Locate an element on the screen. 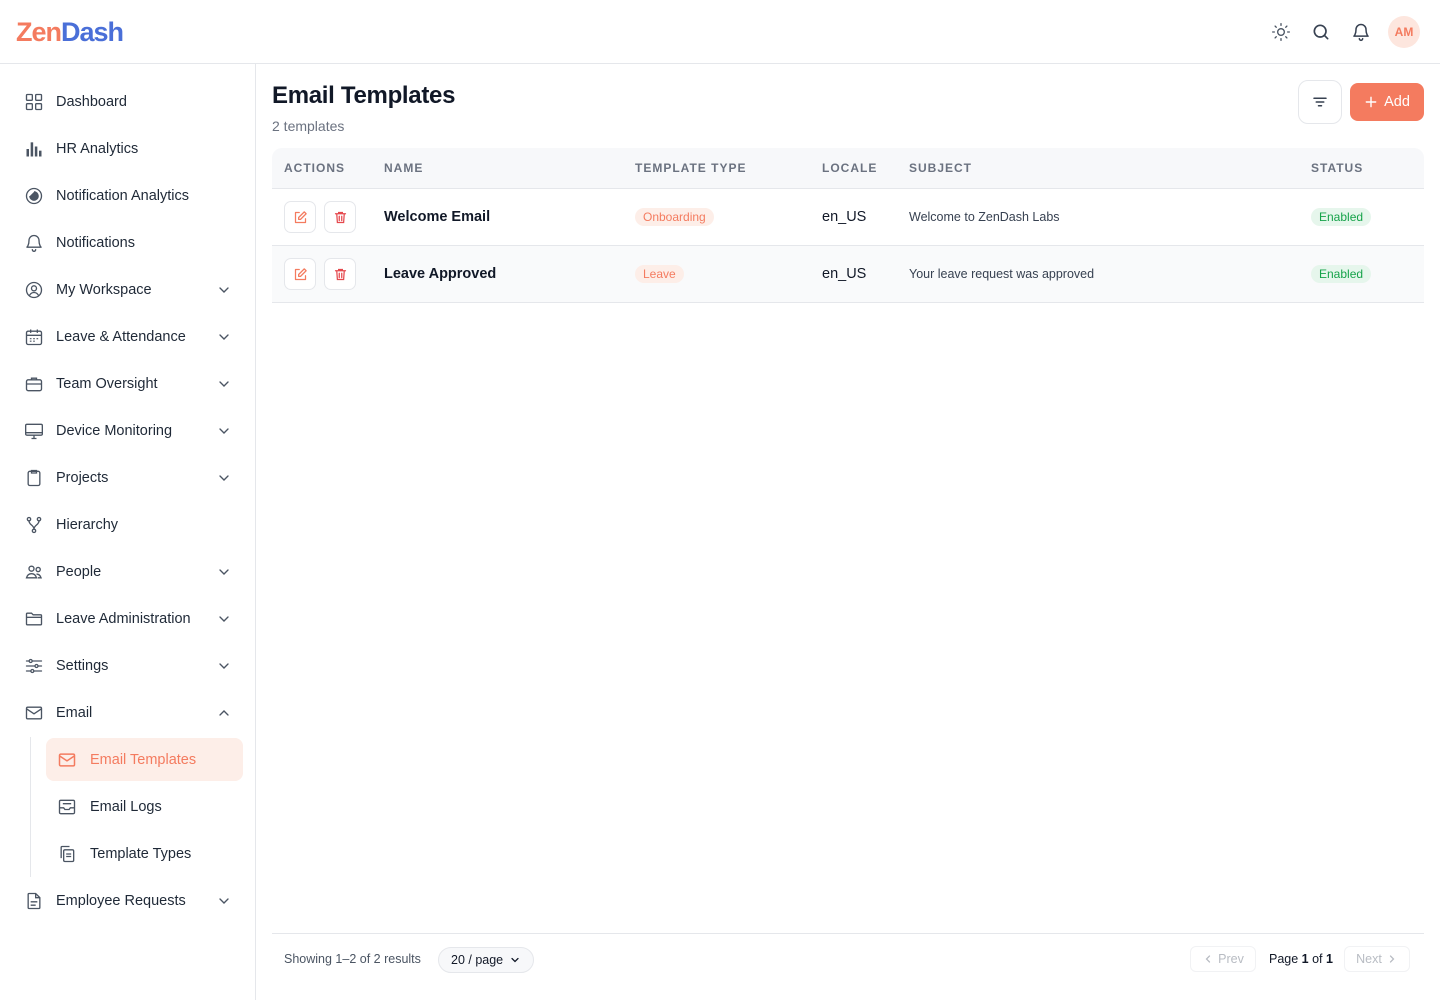 The image size is (1440, 1000). sidebar-item-label: Notifications is located at coordinates (95, 243).